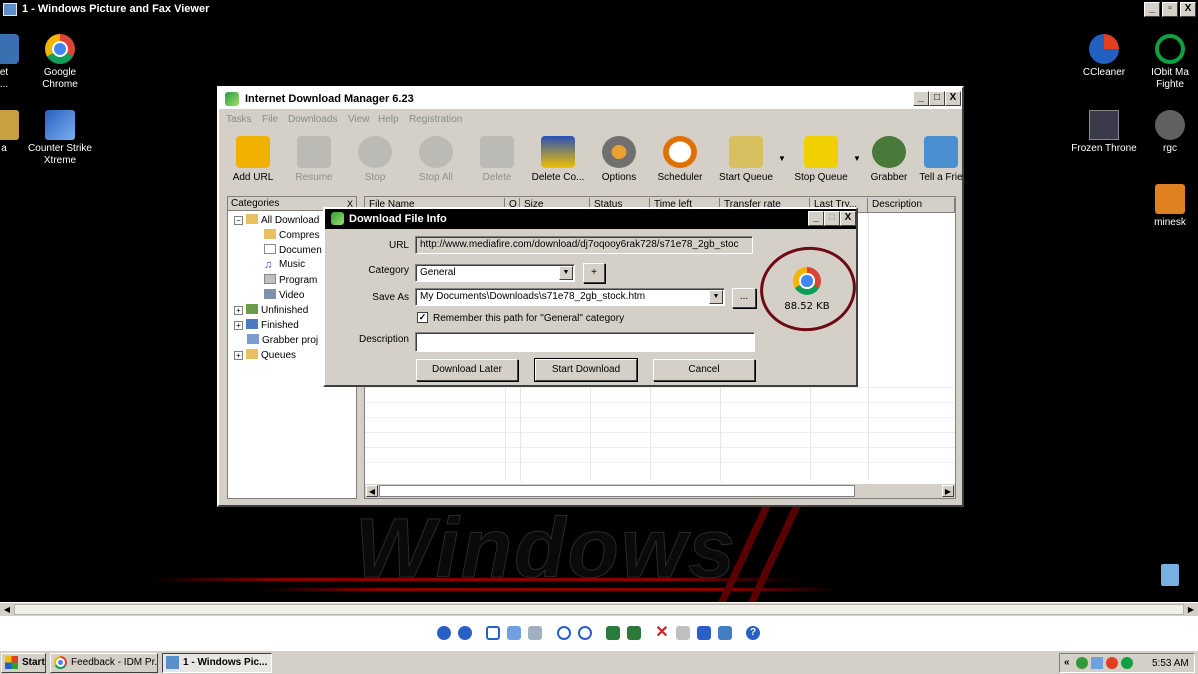  I want to click on desktop-icon-frozen-throne: Frozen Throne, so click(1104, 132).